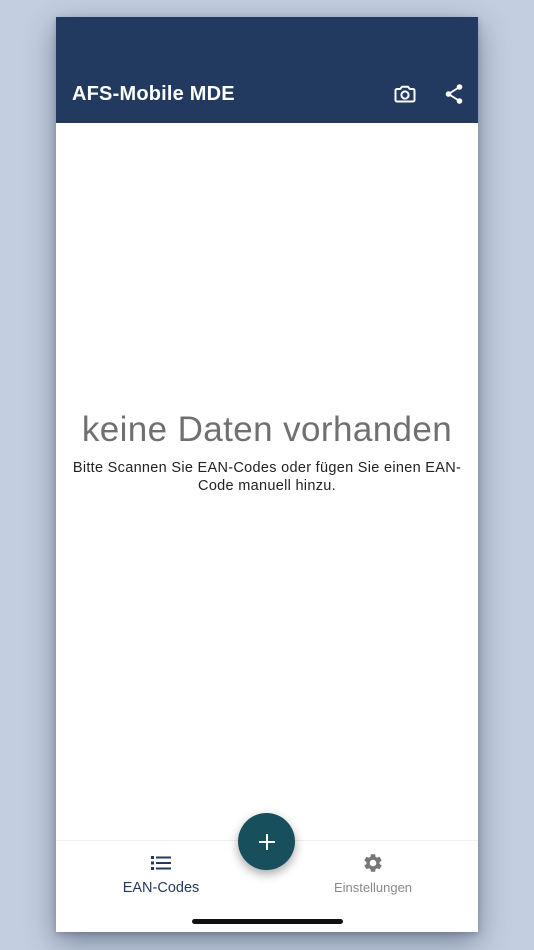 Image resolution: width=534 pixels, height=950 pixels. I want to click on home-indicator, so click(267, 921).